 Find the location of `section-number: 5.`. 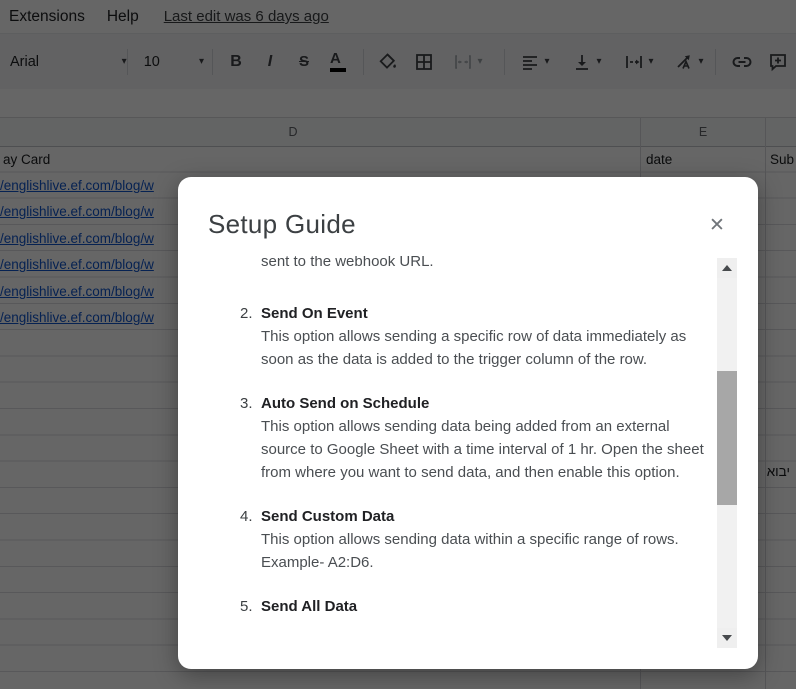

section-number: 5. is located at coordinates (246, 606).